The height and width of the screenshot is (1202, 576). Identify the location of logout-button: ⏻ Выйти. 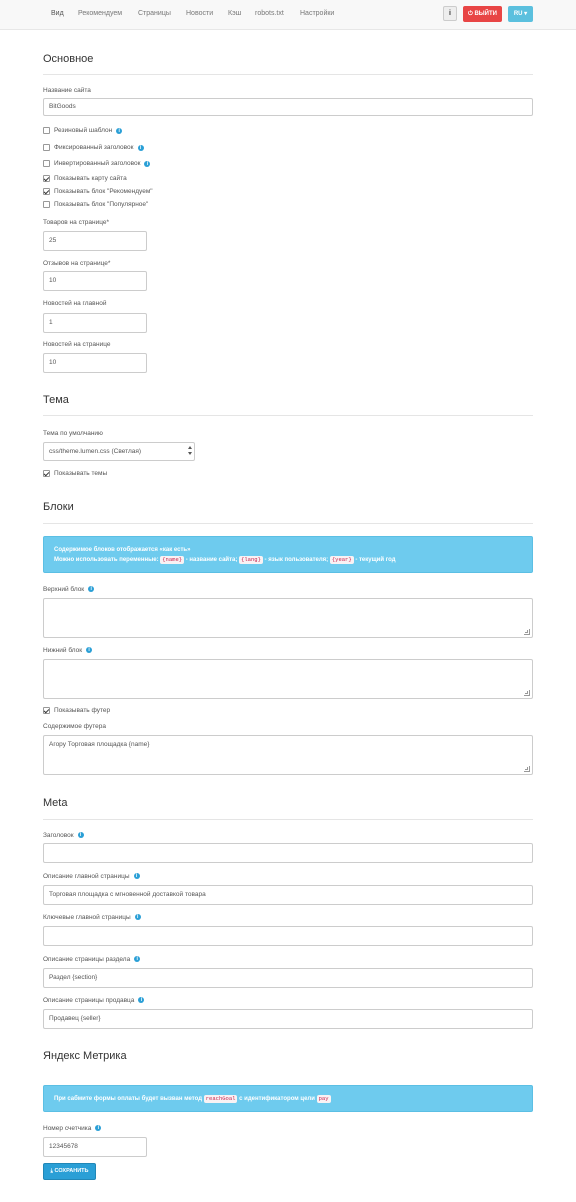
(482, 14).